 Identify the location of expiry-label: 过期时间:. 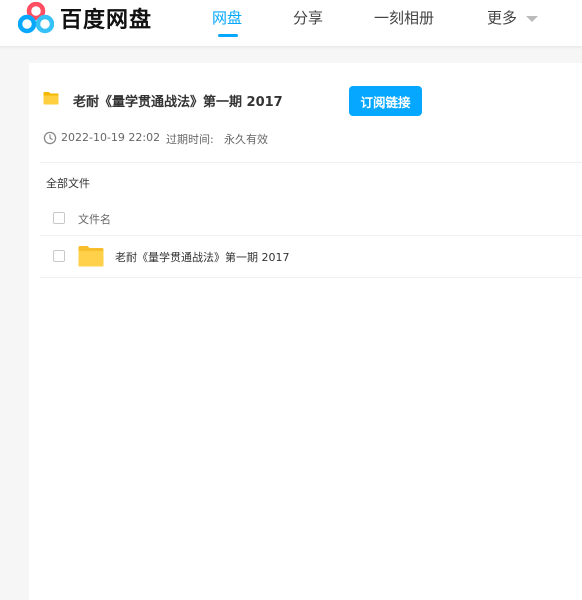
(190, 139).